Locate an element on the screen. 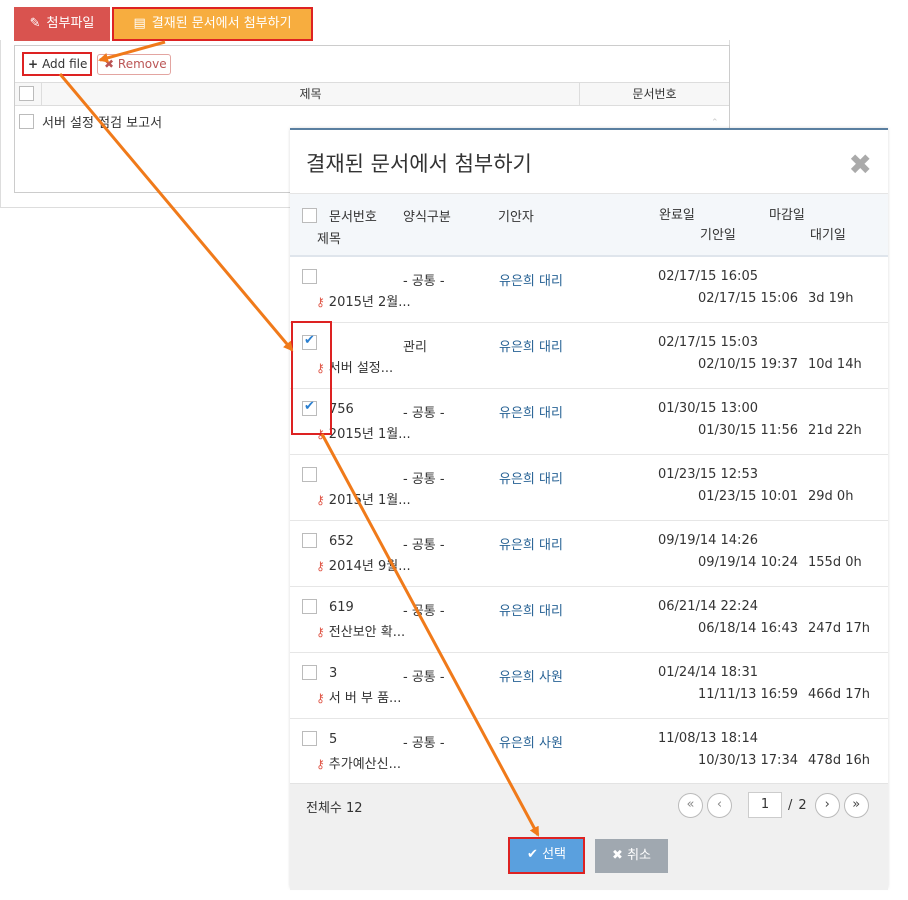  column-docnum: 문서번호 is located at coordinates (654, 94).